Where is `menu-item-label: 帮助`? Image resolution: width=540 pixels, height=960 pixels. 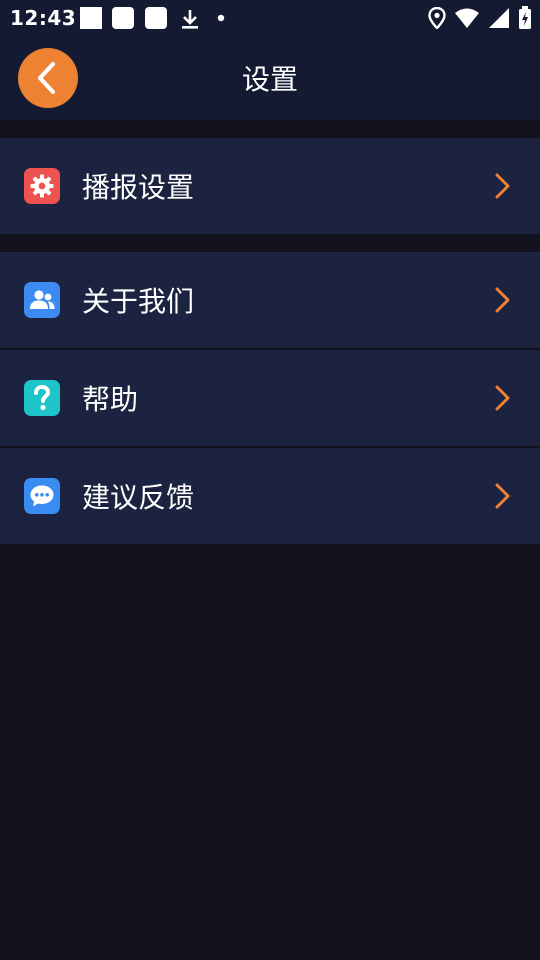 menu-item-label: 帮助 is located at coordinates (110, 399).